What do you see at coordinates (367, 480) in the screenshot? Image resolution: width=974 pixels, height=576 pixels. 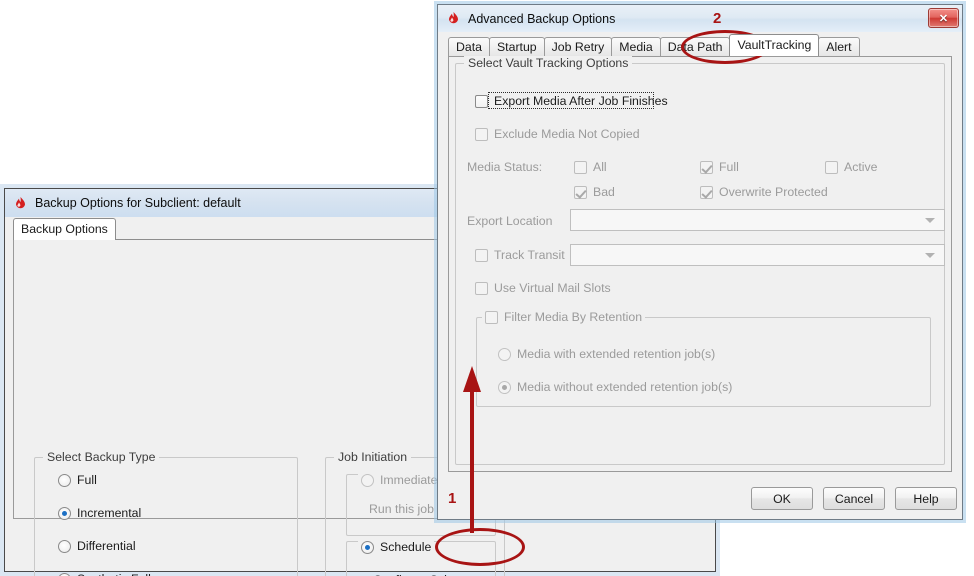 I see `radio-immediate-indicator` at bounding box center [367, 480].